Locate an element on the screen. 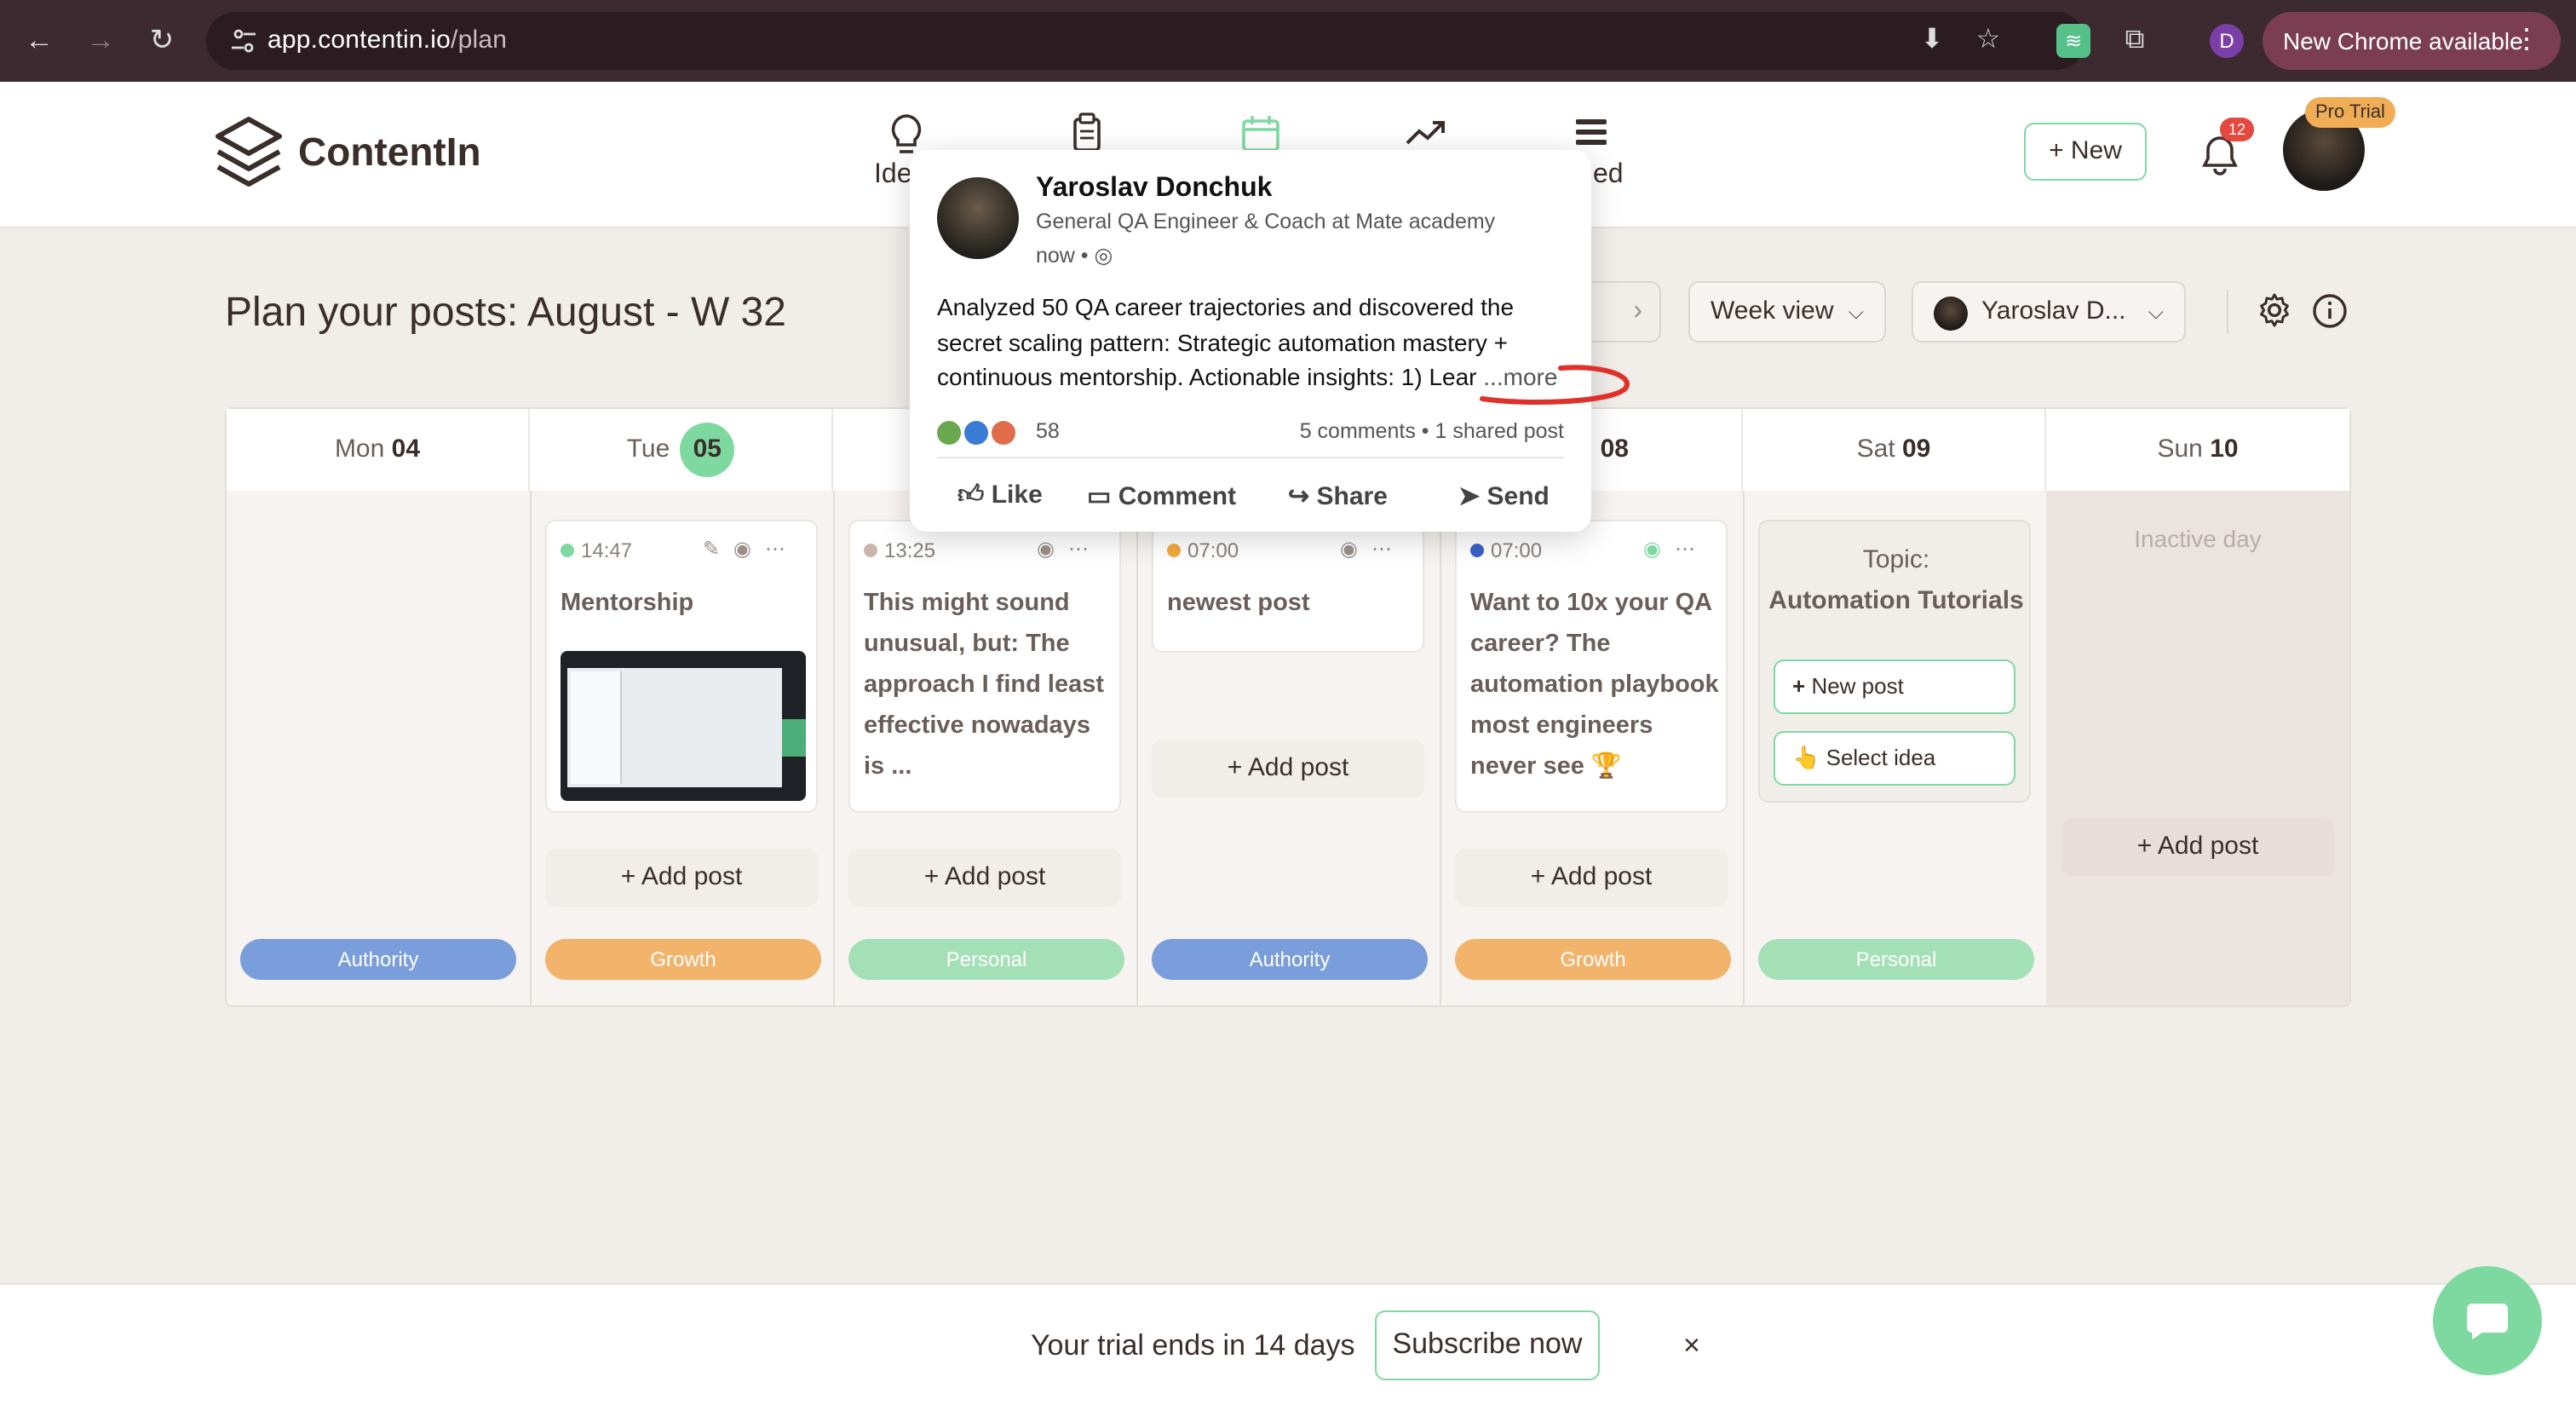 The width and height of the screenshot is (2576, 1411). love-icon is located at coordinates (1004, 433).